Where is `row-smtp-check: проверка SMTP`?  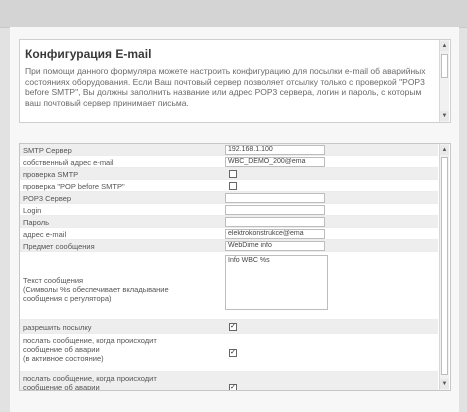 row-smtp-check: проверка SMTP is located at coordinates (229, 174).